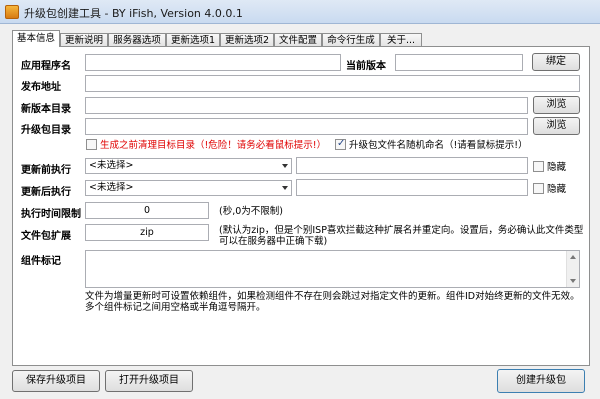  I want to click on new-version-dir-input, so click(306, 105).